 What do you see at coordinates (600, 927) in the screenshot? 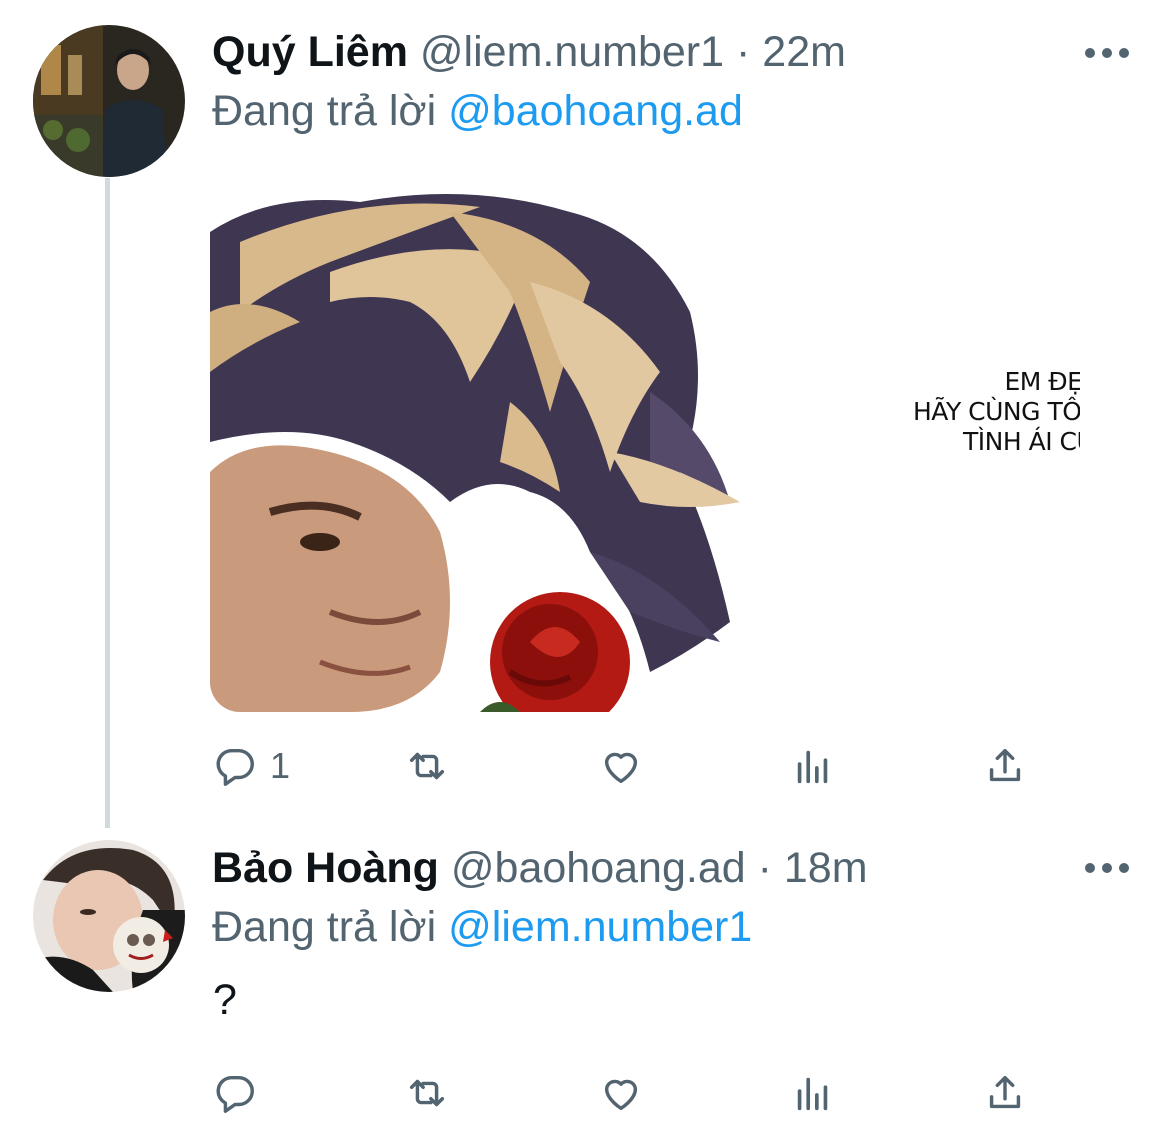
I see `replying-to-link: @liem.number1` at bounding box center [600, 927].